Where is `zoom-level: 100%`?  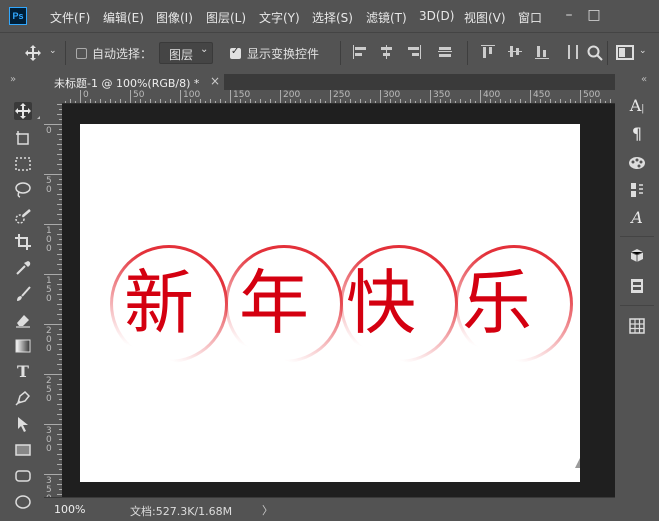 zoom-level: 100% is located at coordinates (69, 509).